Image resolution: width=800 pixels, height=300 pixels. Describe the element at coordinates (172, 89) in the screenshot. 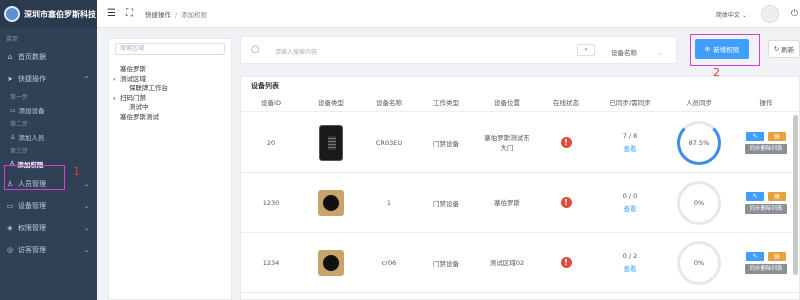

I see `tree-node: 保联牌工作台` at that location.